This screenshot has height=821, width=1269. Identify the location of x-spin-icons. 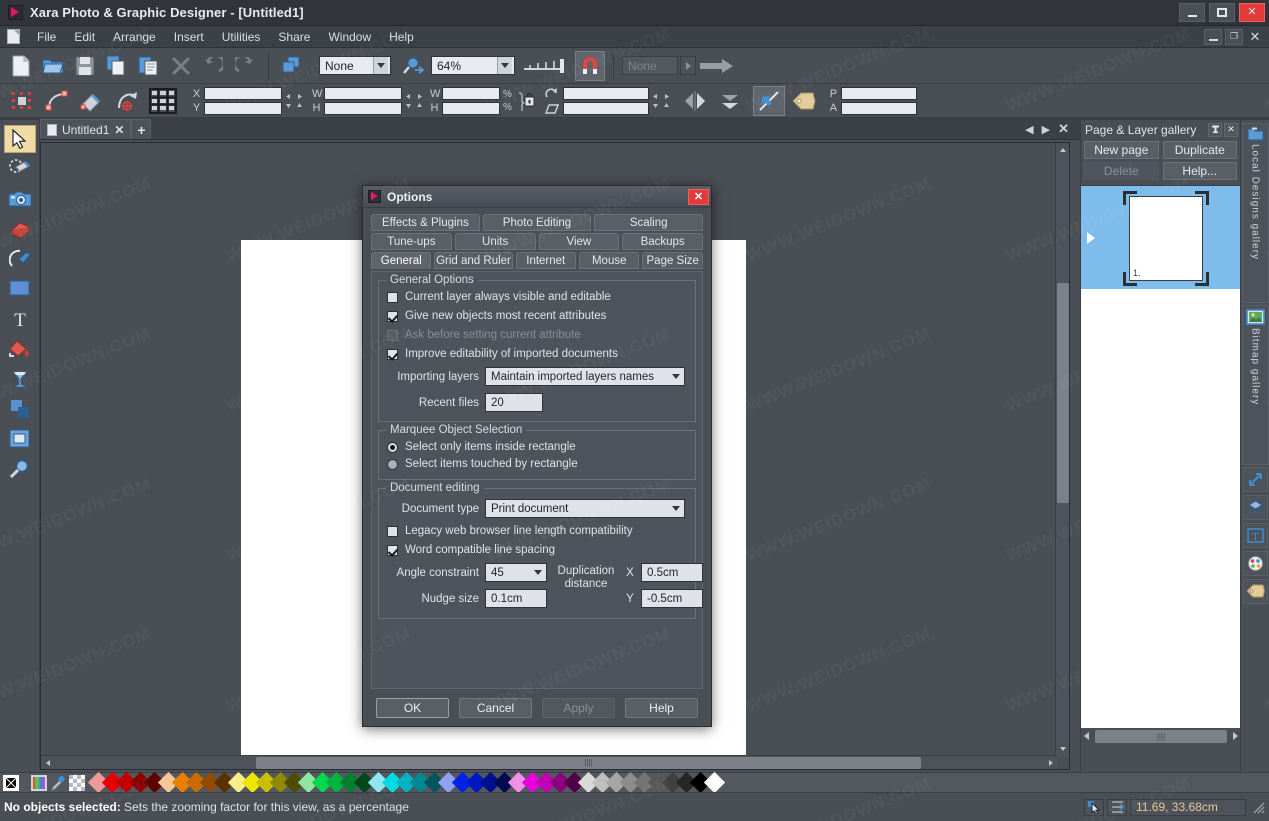
(294, 96).